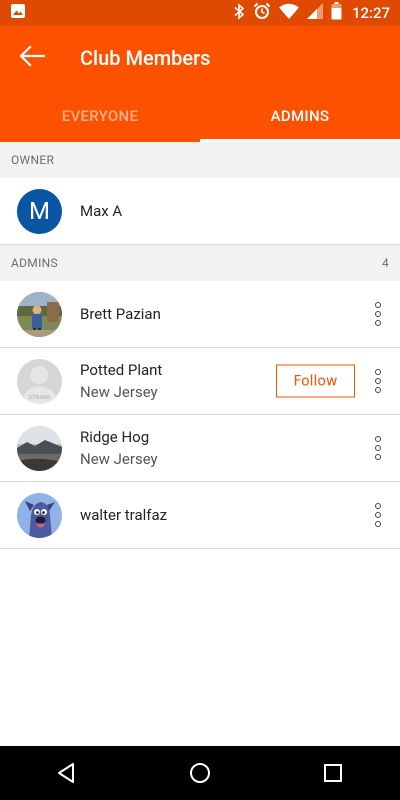  I want to click on status-bar: 12:27, so click(200, 13).